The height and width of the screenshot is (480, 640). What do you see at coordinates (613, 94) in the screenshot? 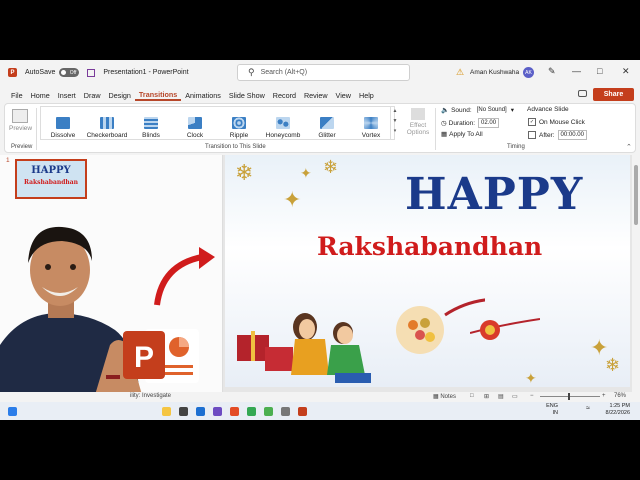
I see `share-button: Share` at bounding box center [613, 94].